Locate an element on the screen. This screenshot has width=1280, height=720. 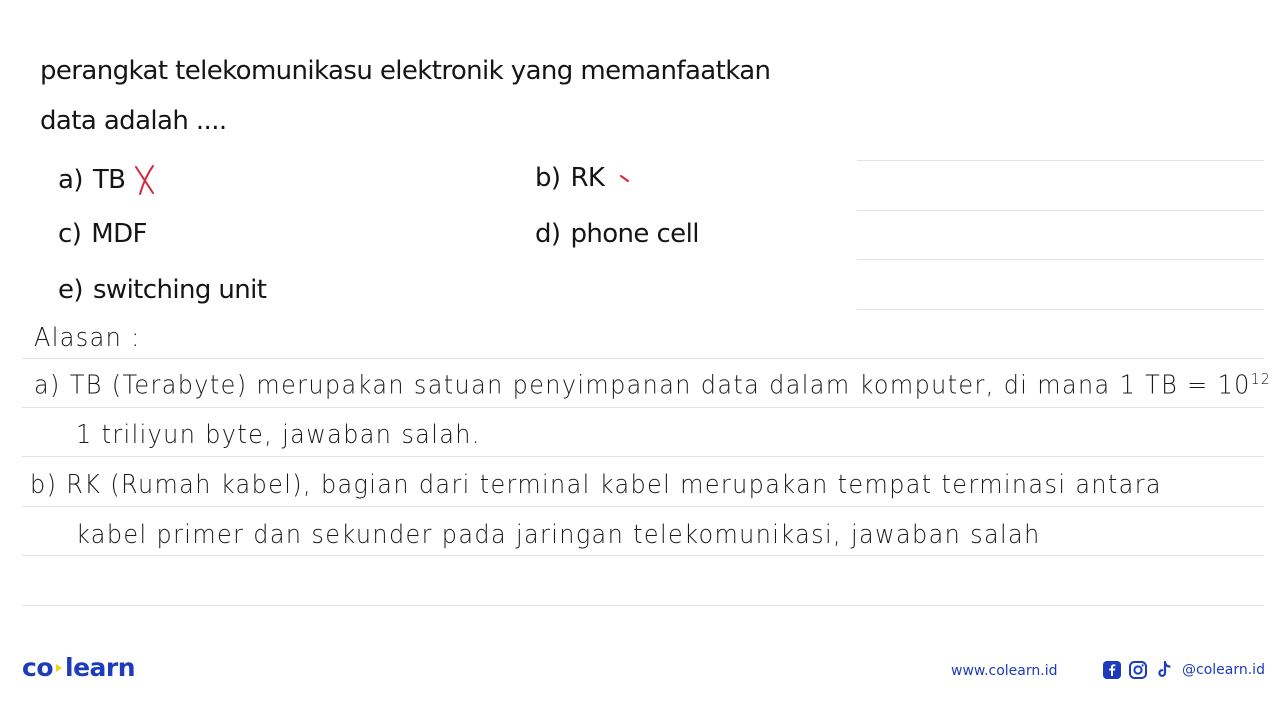
explanation-line-1-suffix: atau is located at coordinates (1275, 386).